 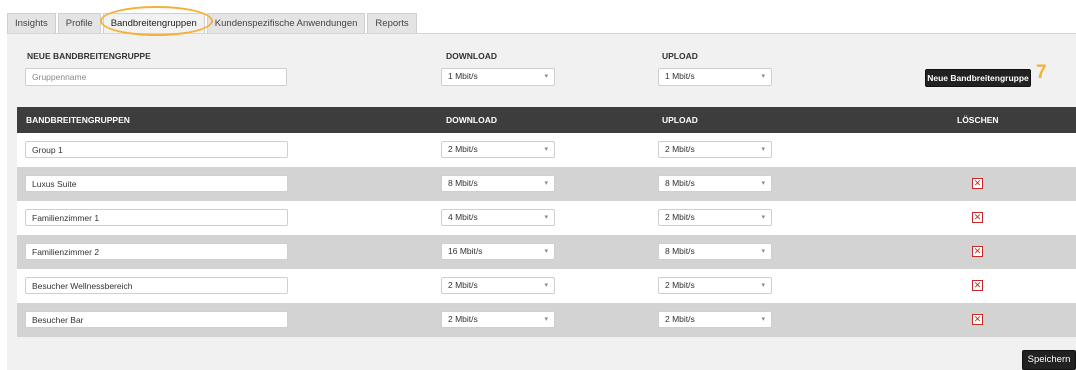 I want to click on tab-profile: Profile, so click(x=79, y=23).